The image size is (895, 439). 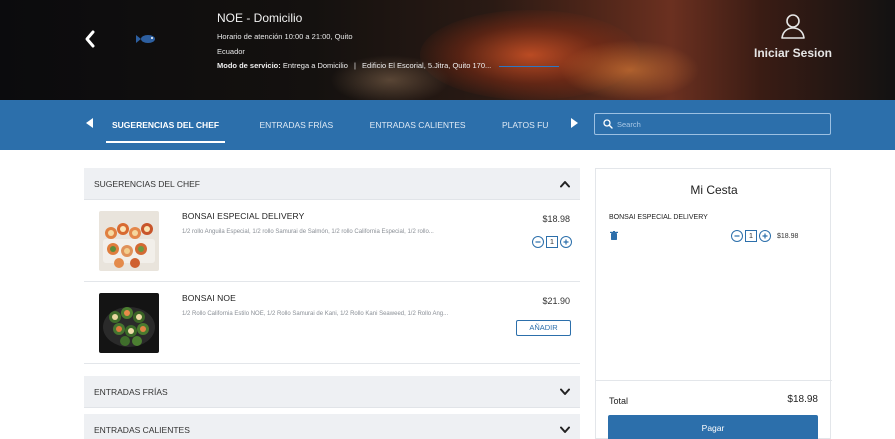 What do you see at coordinates (418, 125) in the screenshot?
I see `tab-entradas-calientes: ENTRADAS CALIENTES` at bounding box center [418, 125].